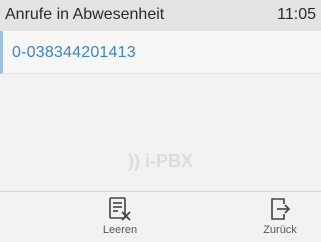  I want to click on clear-list-icon, so click(120, 209).